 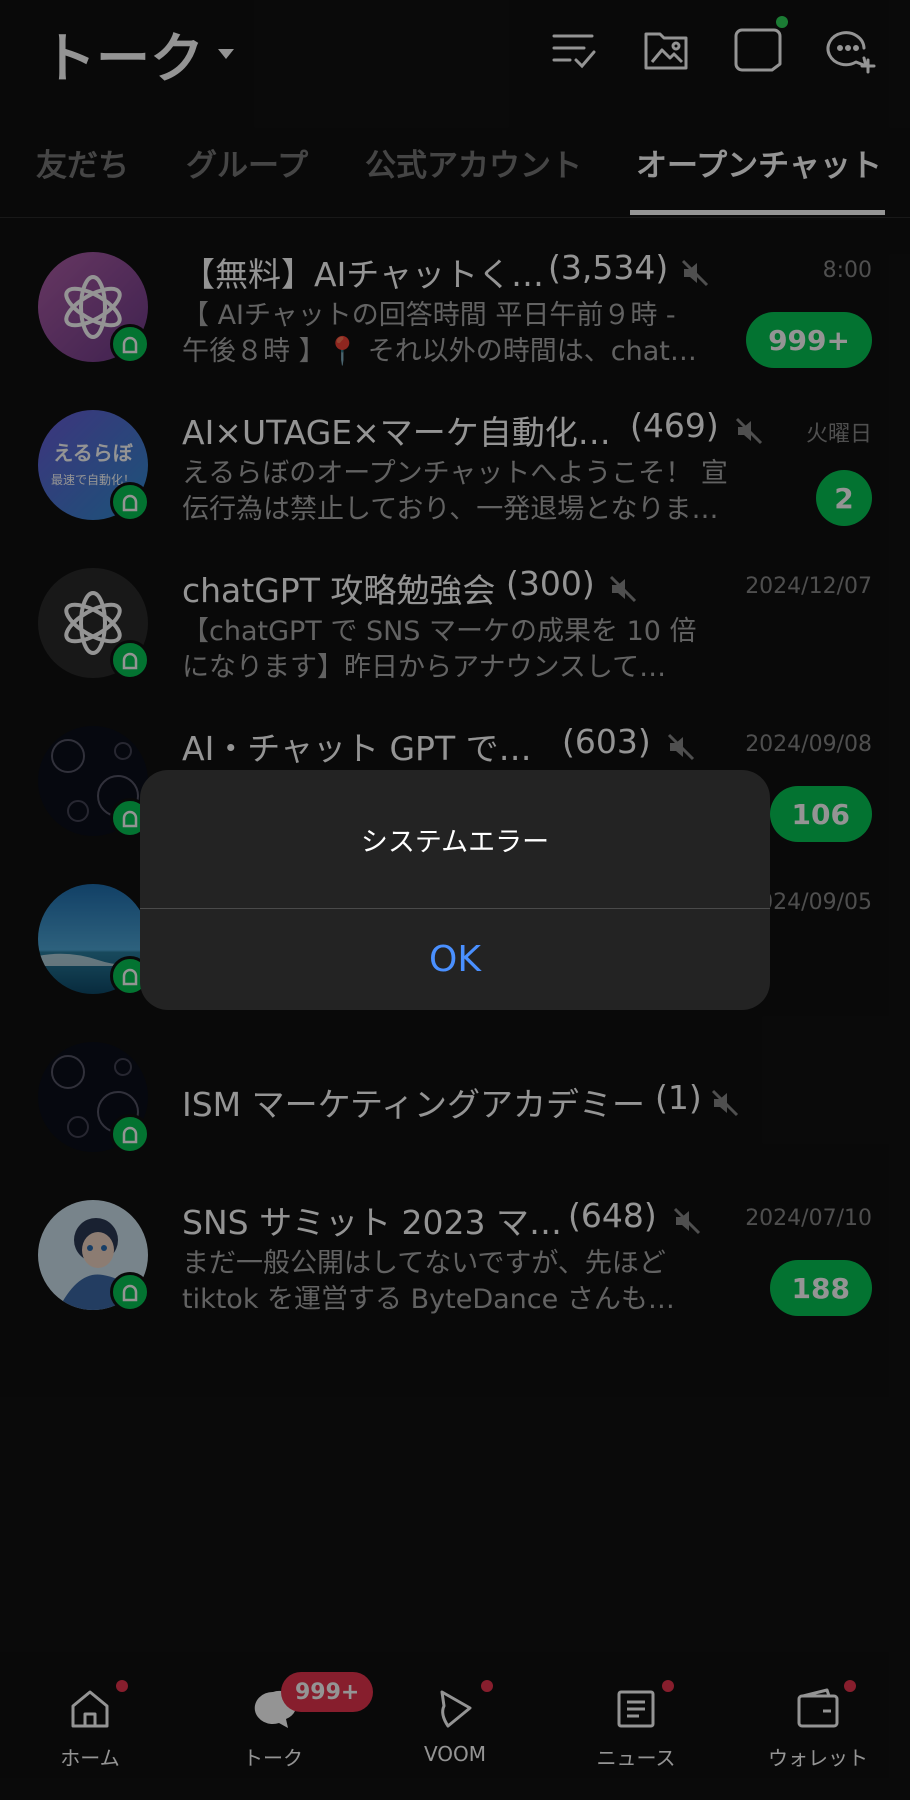 I want to click on ok-button: OK, so click(x=455, y=959).